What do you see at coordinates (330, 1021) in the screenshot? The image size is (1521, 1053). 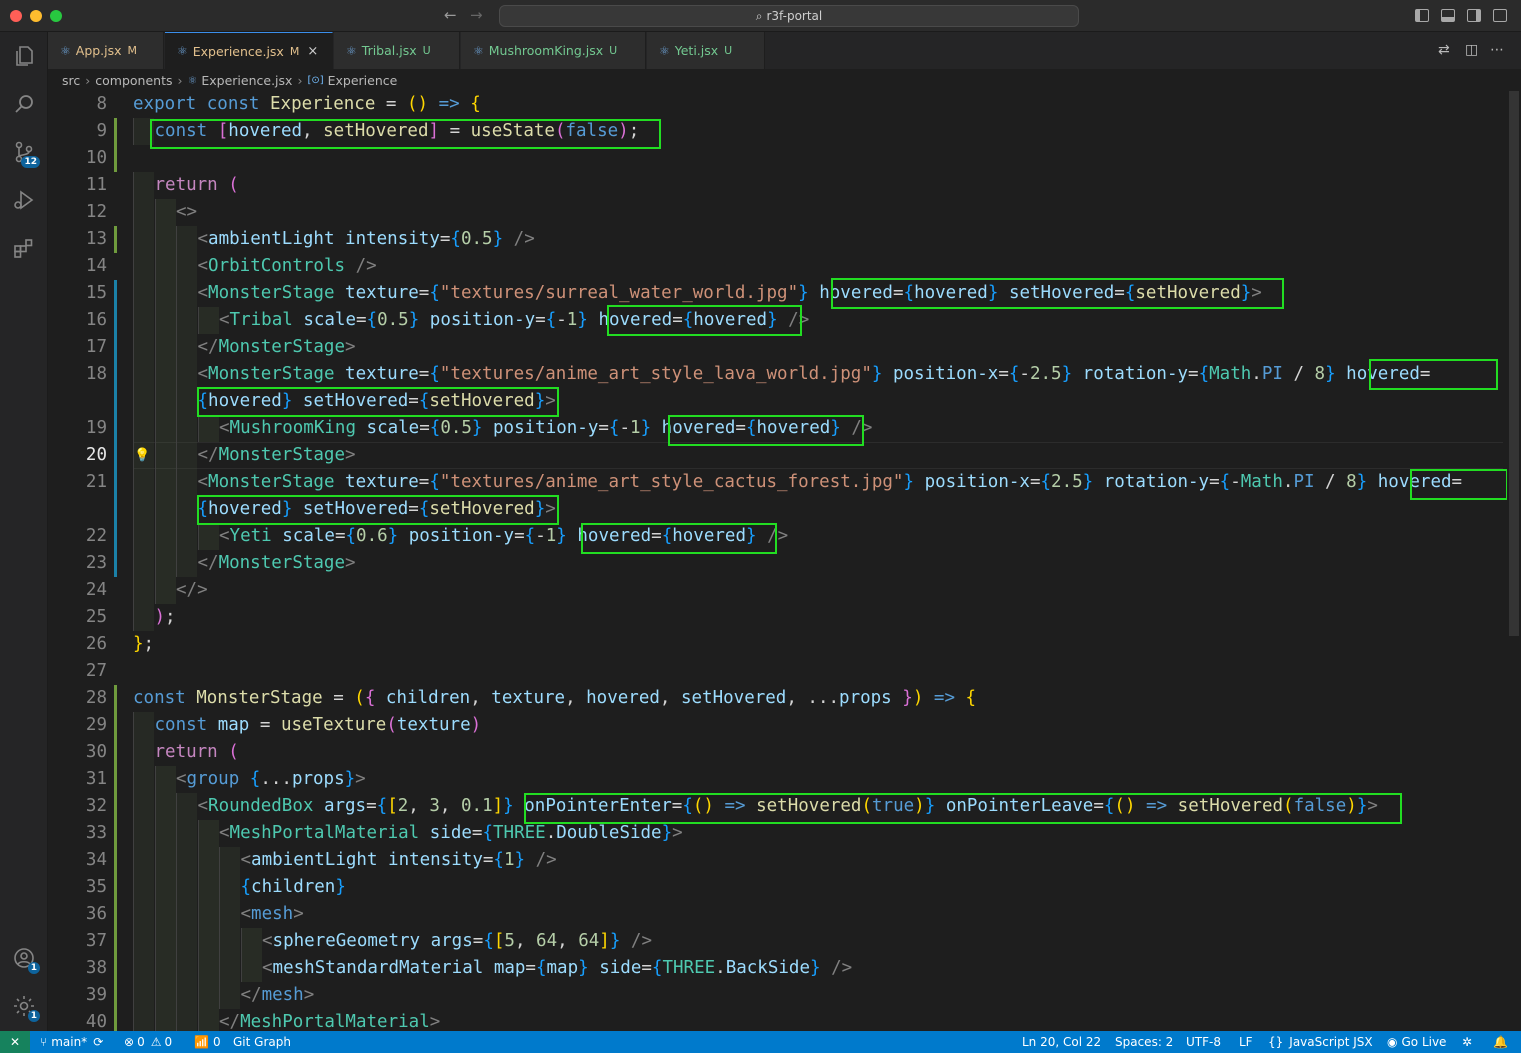 I see `code-text: </MeshPortalMaterial>` at bounding box center [330, 1021].